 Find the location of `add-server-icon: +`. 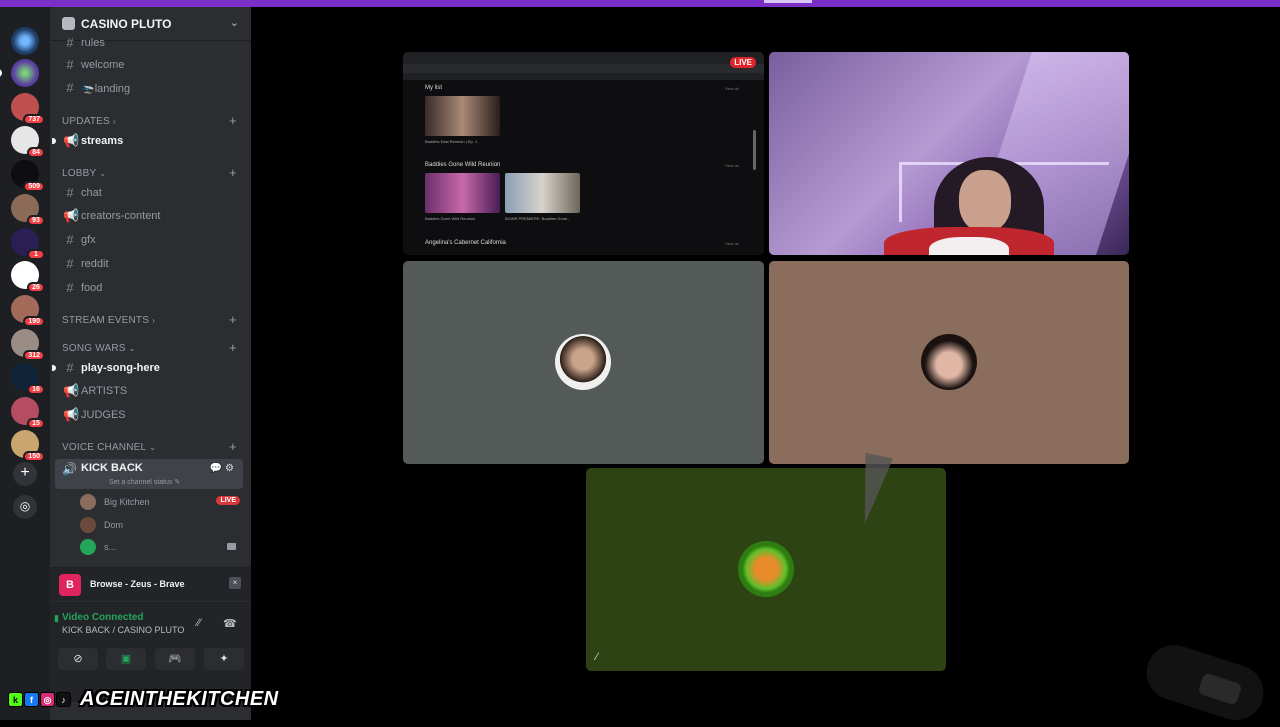

add-server-icon: + is located at coordinates (25, 474).